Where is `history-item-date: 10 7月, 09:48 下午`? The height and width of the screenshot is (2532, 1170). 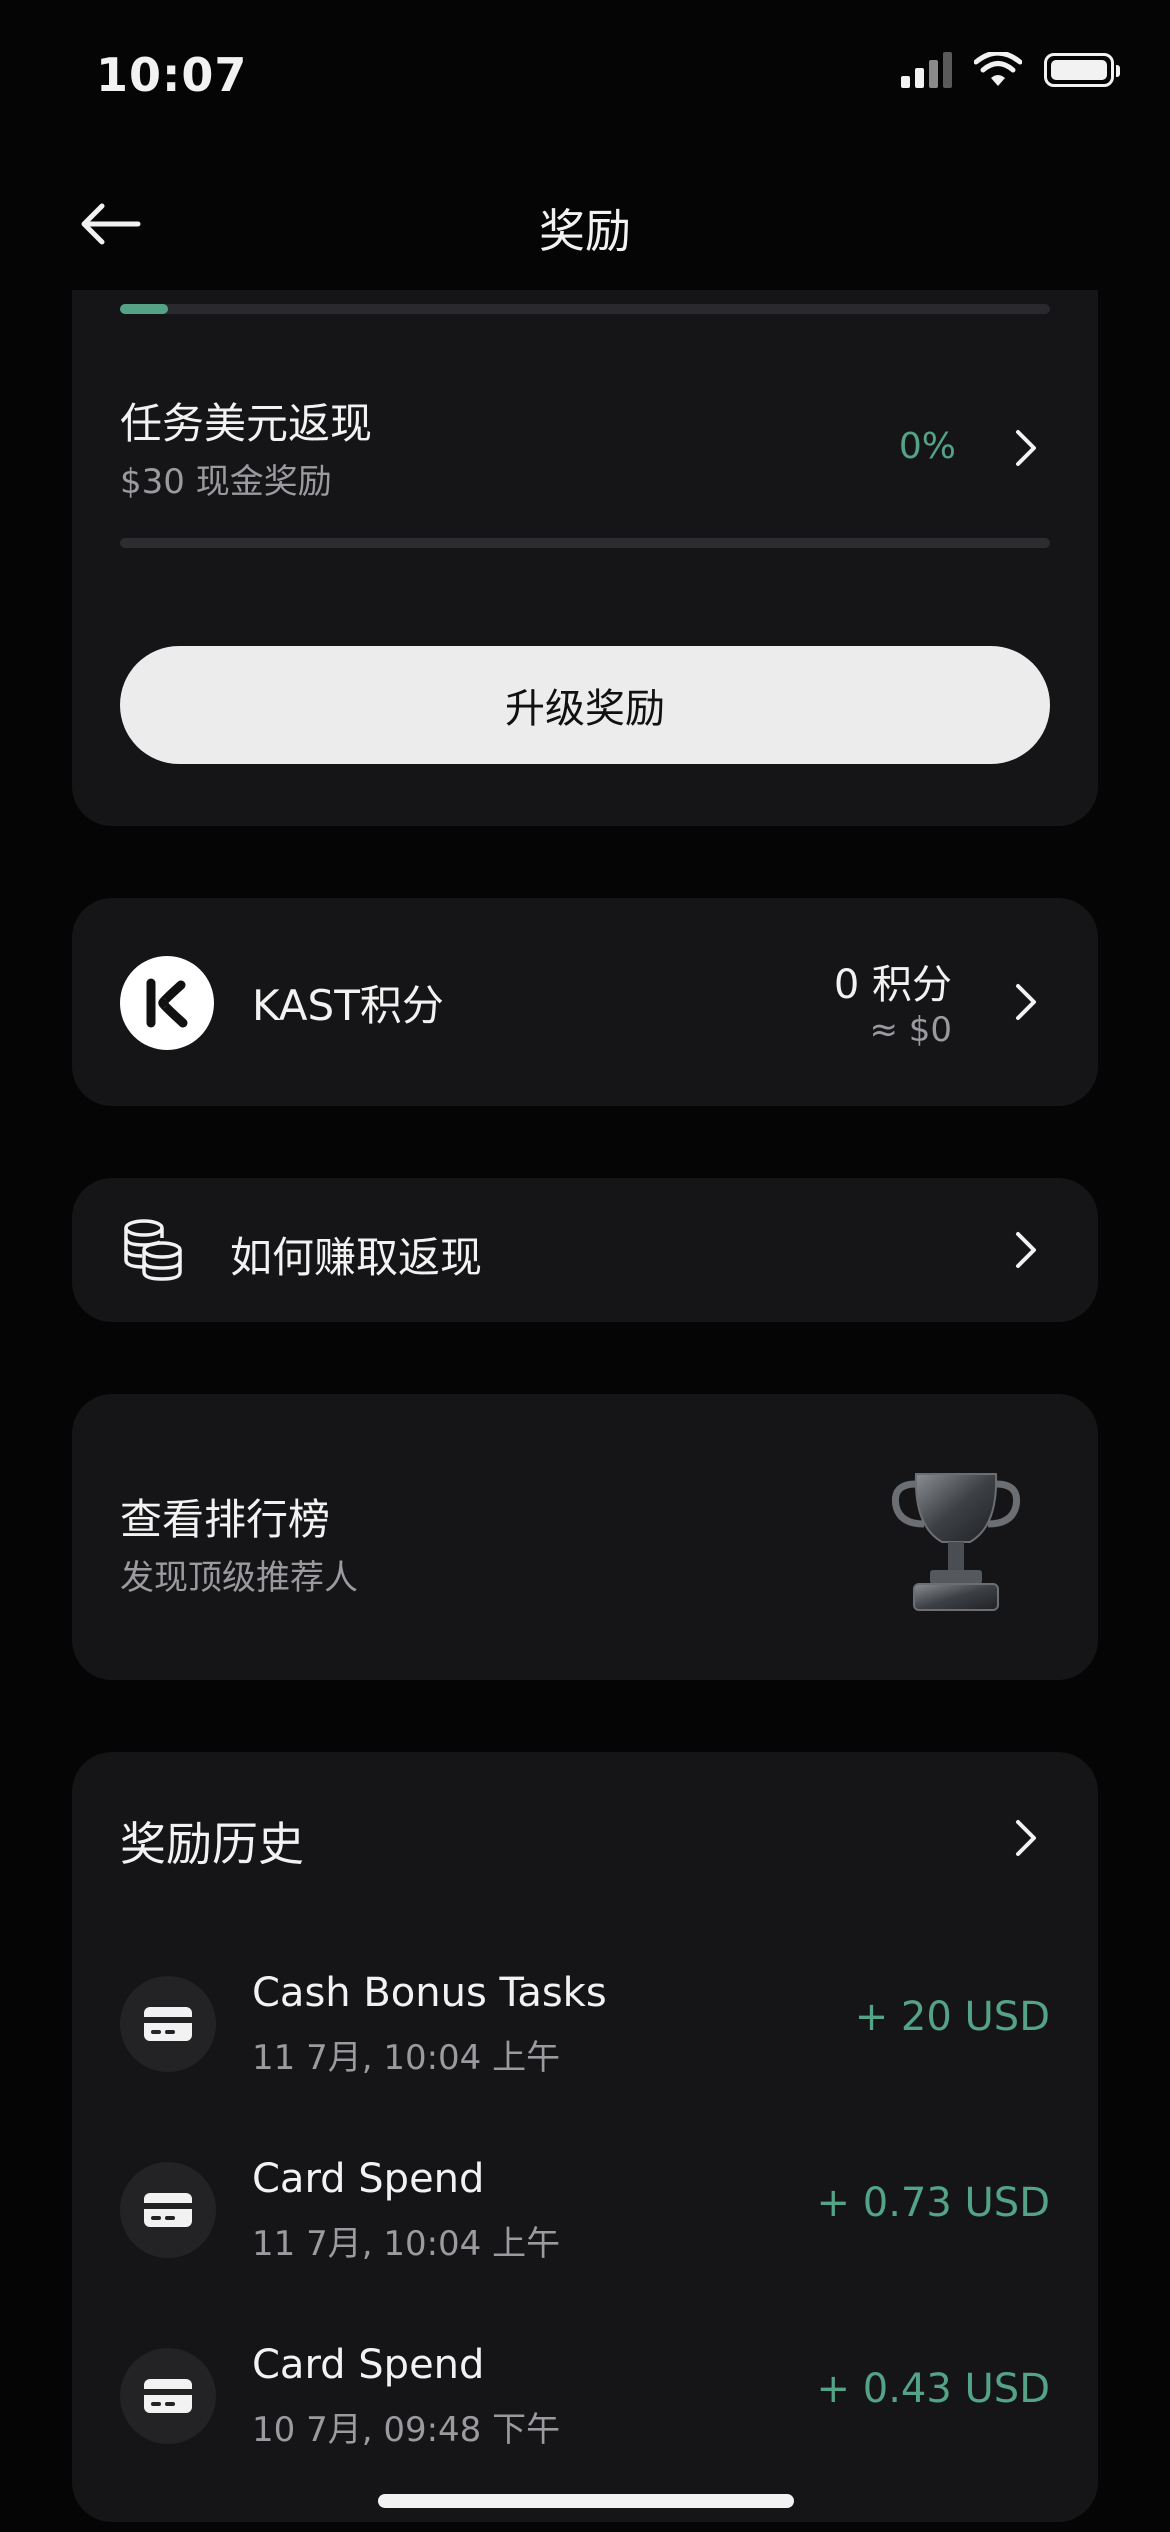 history-item-date: 10 7月, 09:48 下午 is located at coordinates (406, 2430).